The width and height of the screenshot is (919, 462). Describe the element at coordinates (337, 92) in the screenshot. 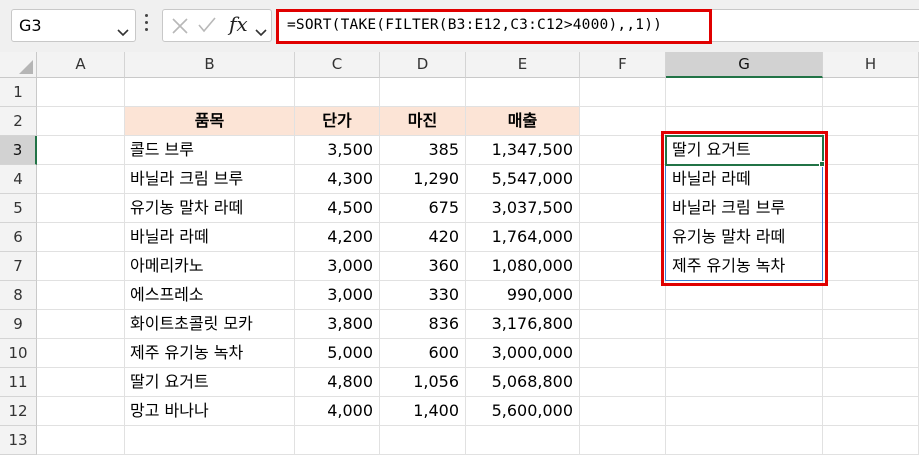

I see `cell-c1` at that location.